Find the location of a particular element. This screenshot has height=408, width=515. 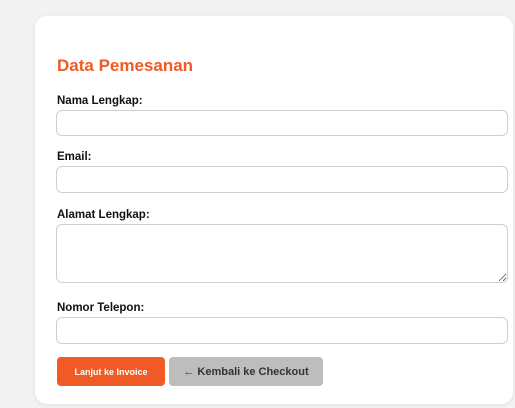

email-input is located at coordinates (282, 179).